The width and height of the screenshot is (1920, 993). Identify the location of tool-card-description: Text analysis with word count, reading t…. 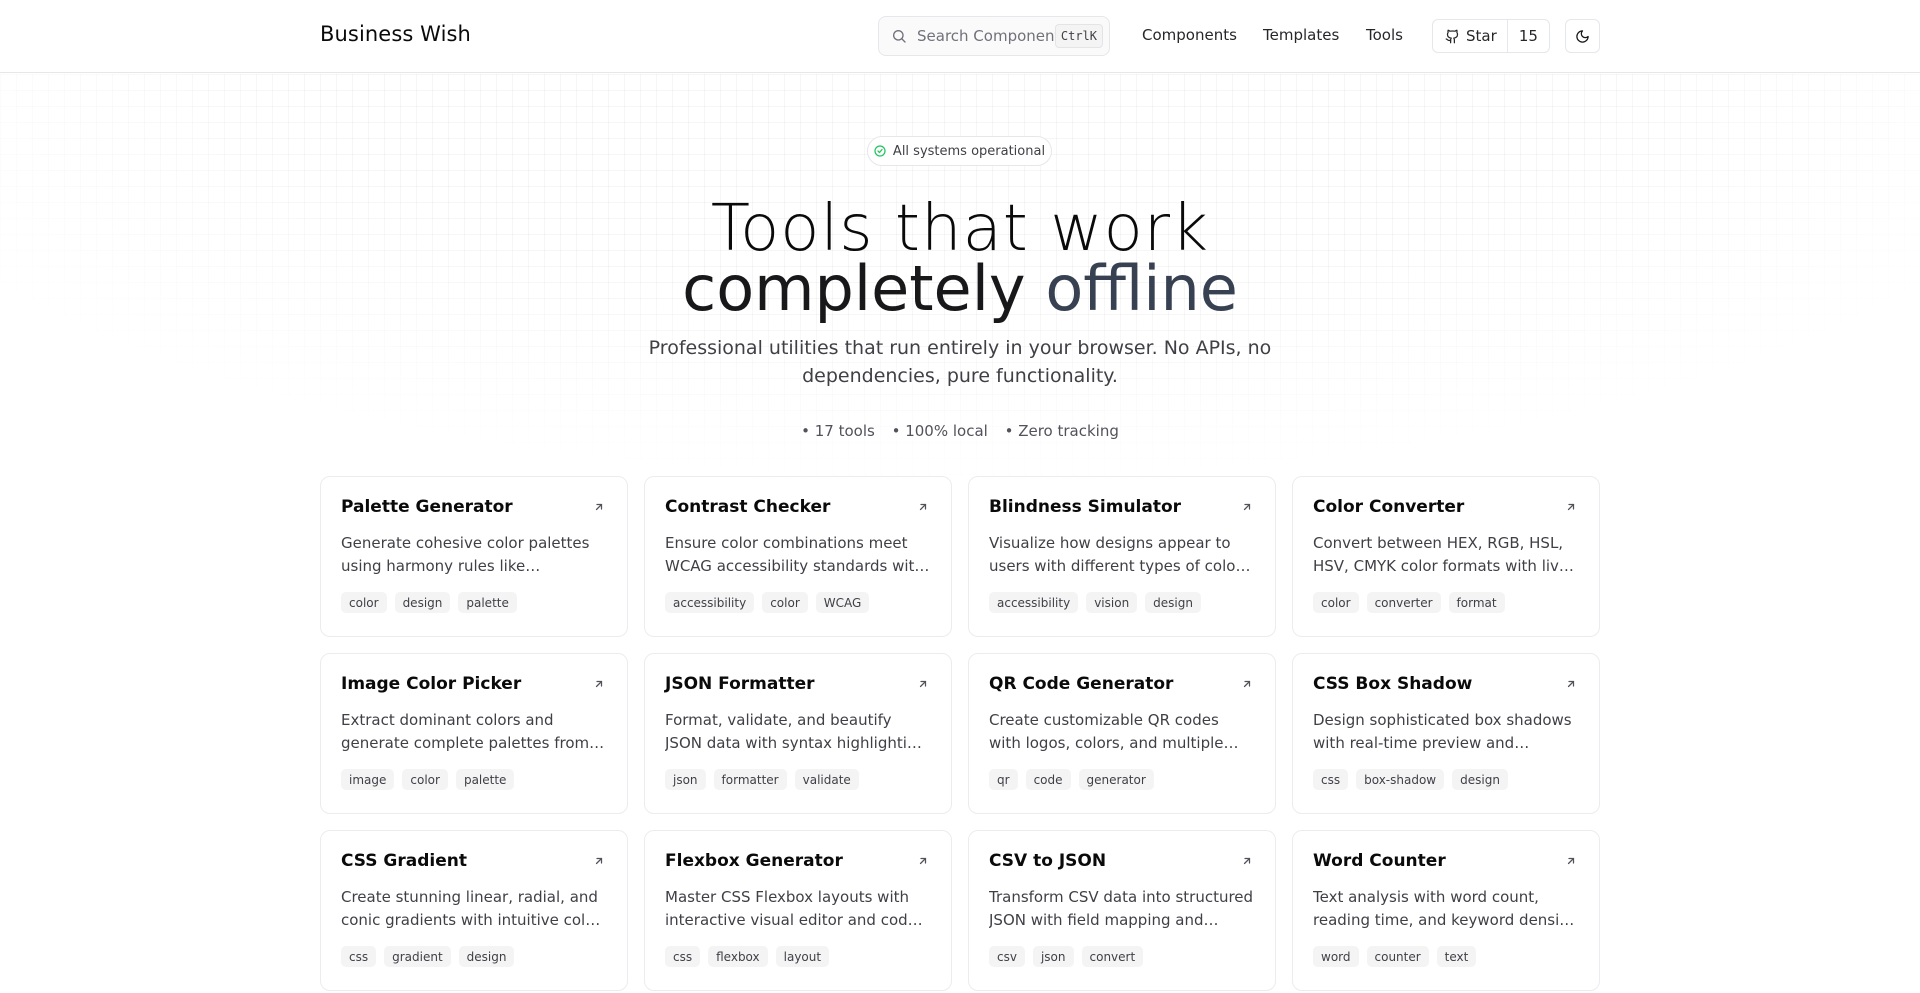
(1444, 908).